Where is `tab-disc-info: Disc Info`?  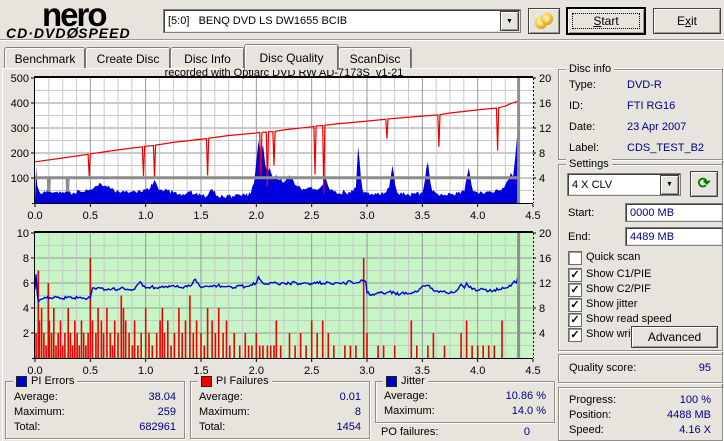 tab-disc-info: Disc Info is located at coordinates (207, 58).